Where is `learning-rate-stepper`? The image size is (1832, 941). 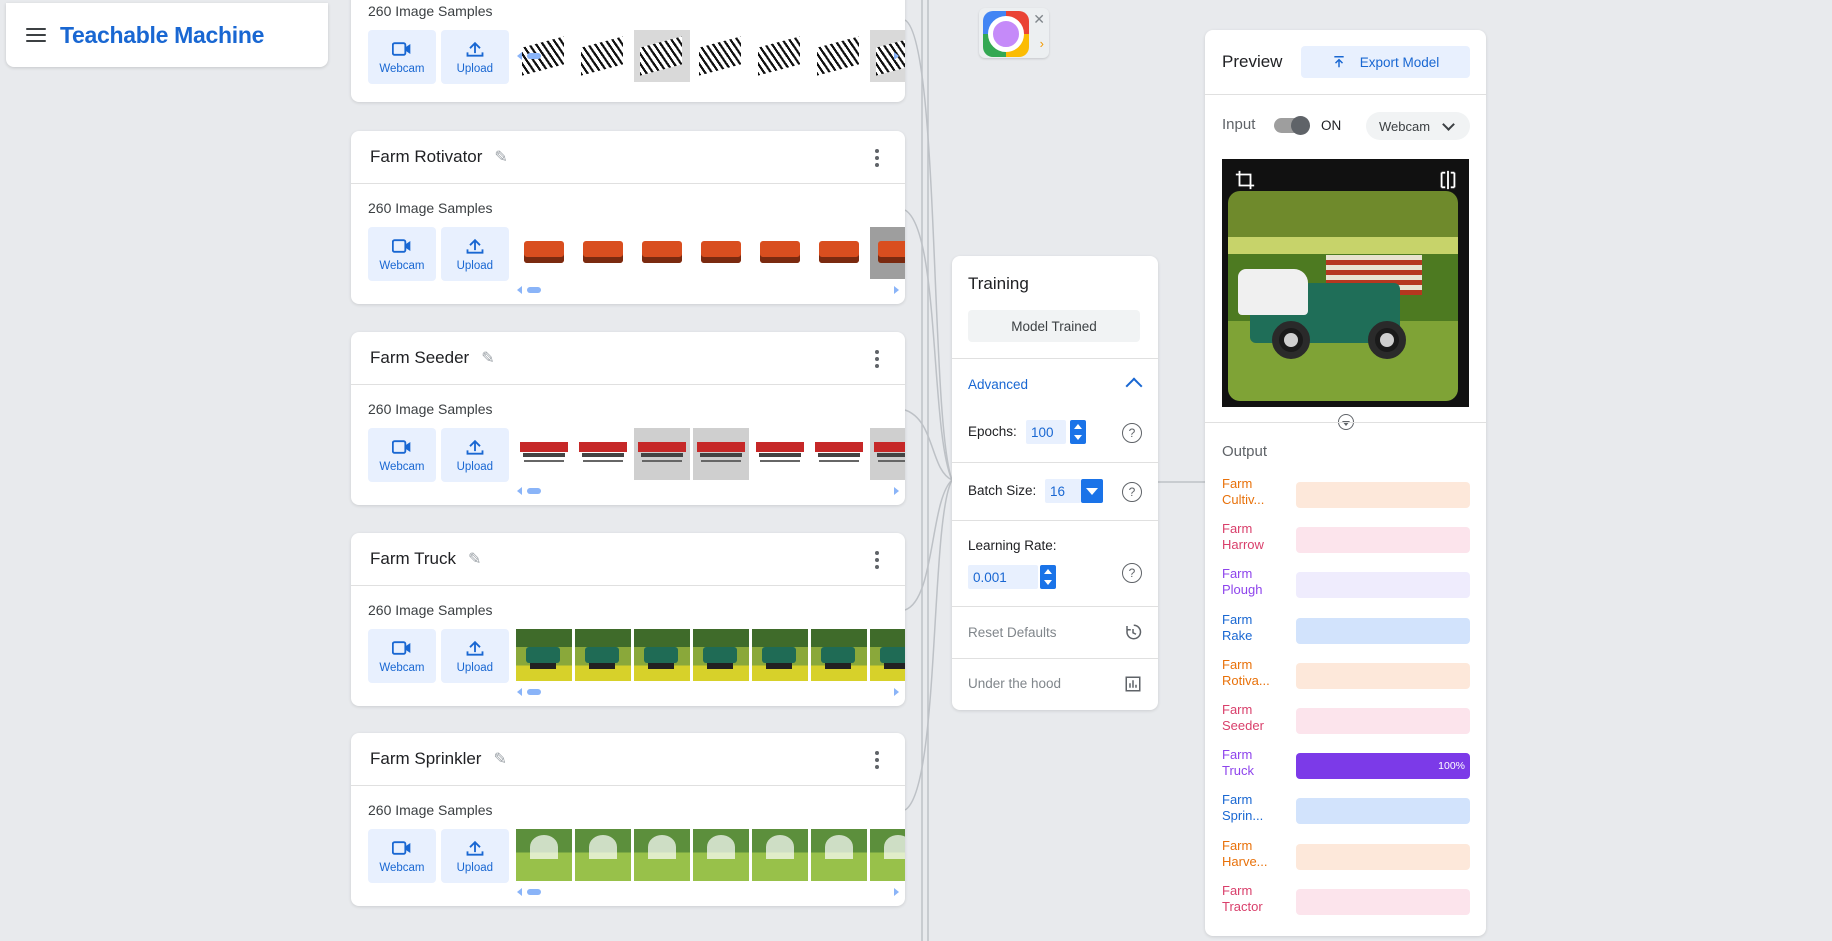
learning-rate-stepper is located at coordinates (1048, 577).